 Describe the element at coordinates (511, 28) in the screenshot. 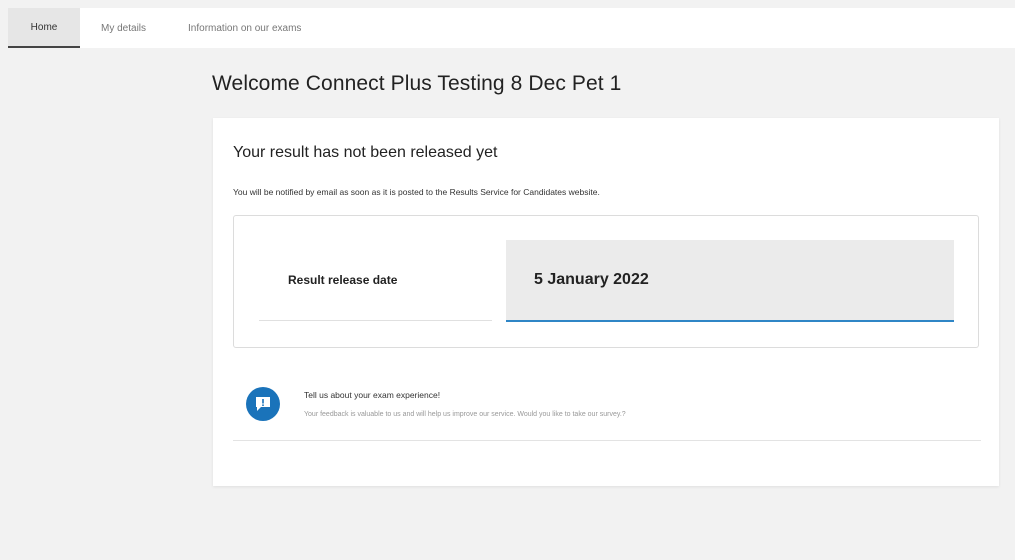

I see `top-navigation: Home My details Information on our exams` at that location.